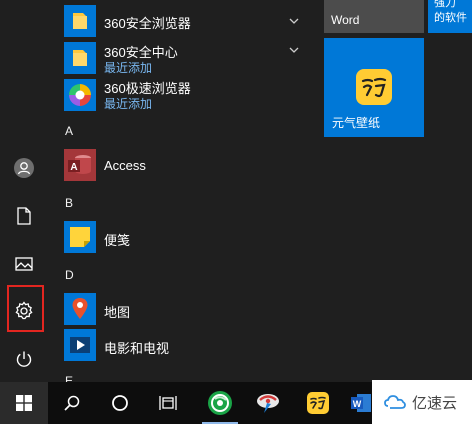  What do you see at coordinates (268, 403) in the screenshot?
I see `security-tool-icon` at bounding box center [268, 403].